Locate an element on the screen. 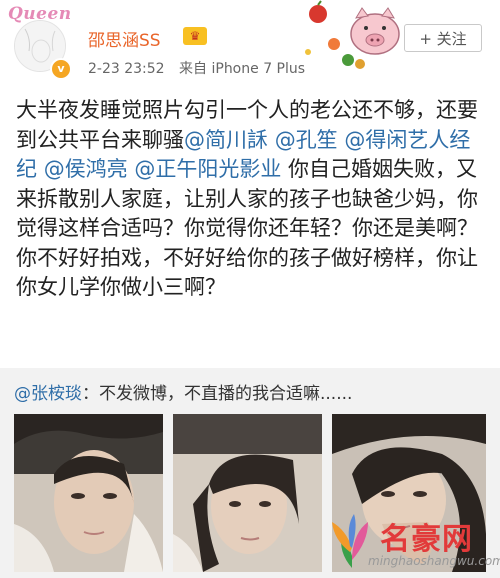  mention-link: @正午阳光影业 is located at coordinates (207, 169).